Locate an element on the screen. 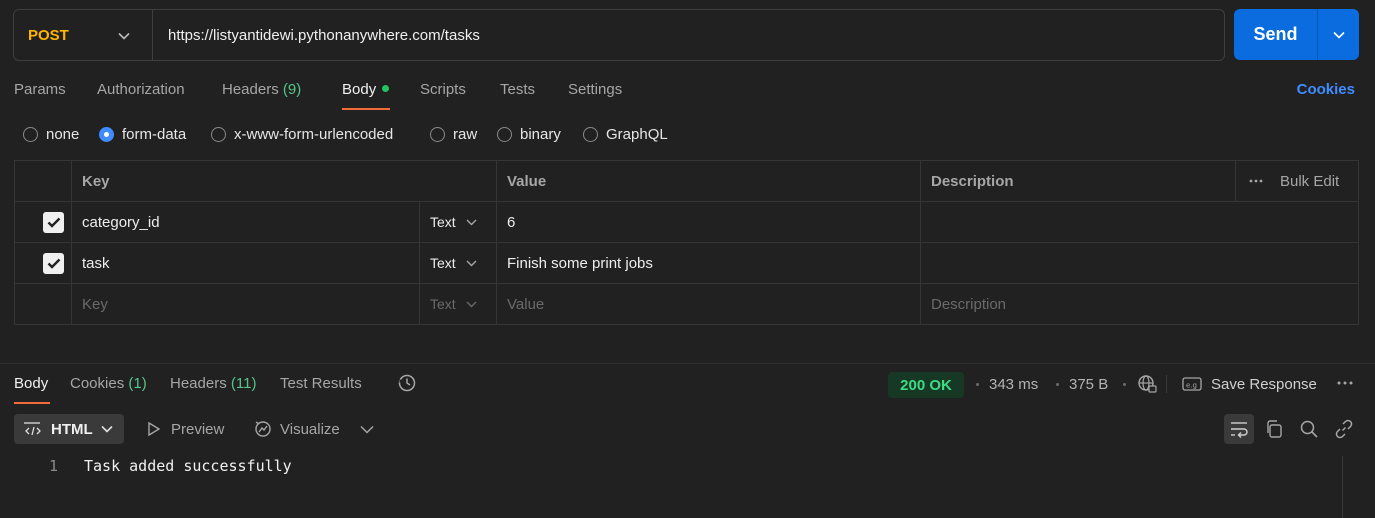 The image size is (1375, 518). line-number: 1 is located at coordinates (54, 466).